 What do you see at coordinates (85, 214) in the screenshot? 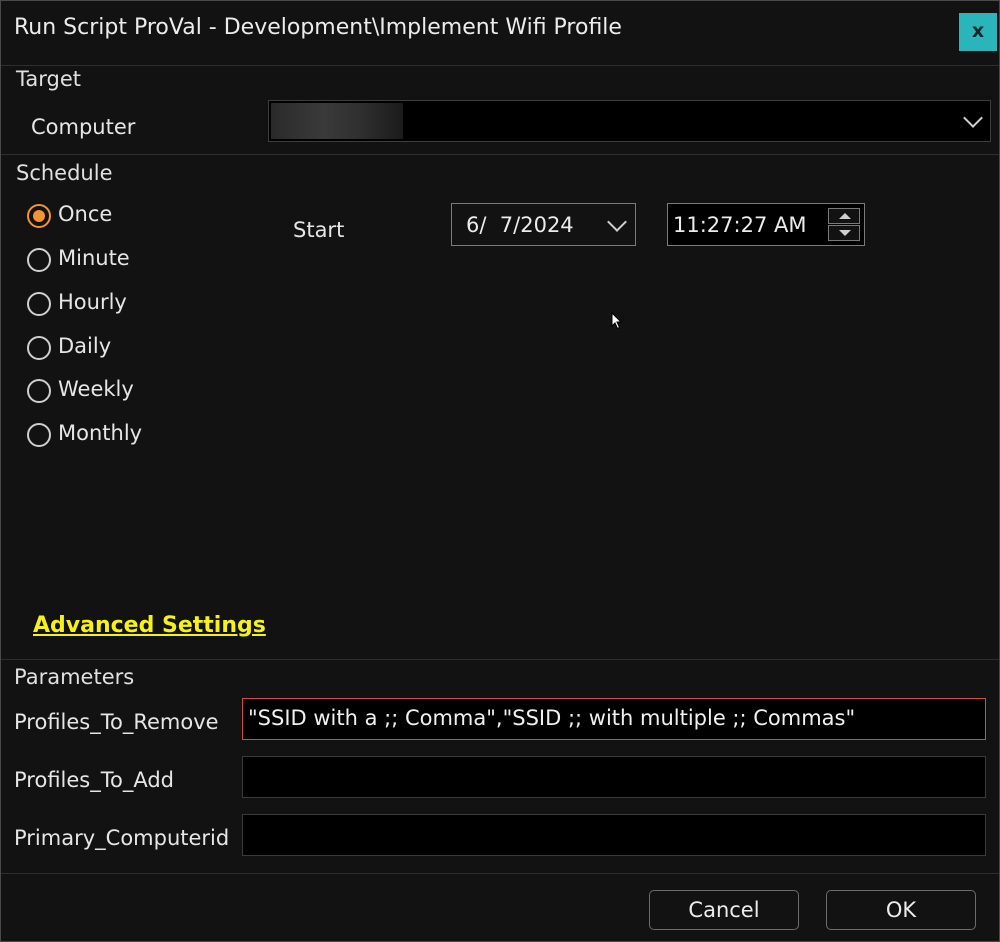
I see `radio-label: Once` at bounding box center [85, 214].